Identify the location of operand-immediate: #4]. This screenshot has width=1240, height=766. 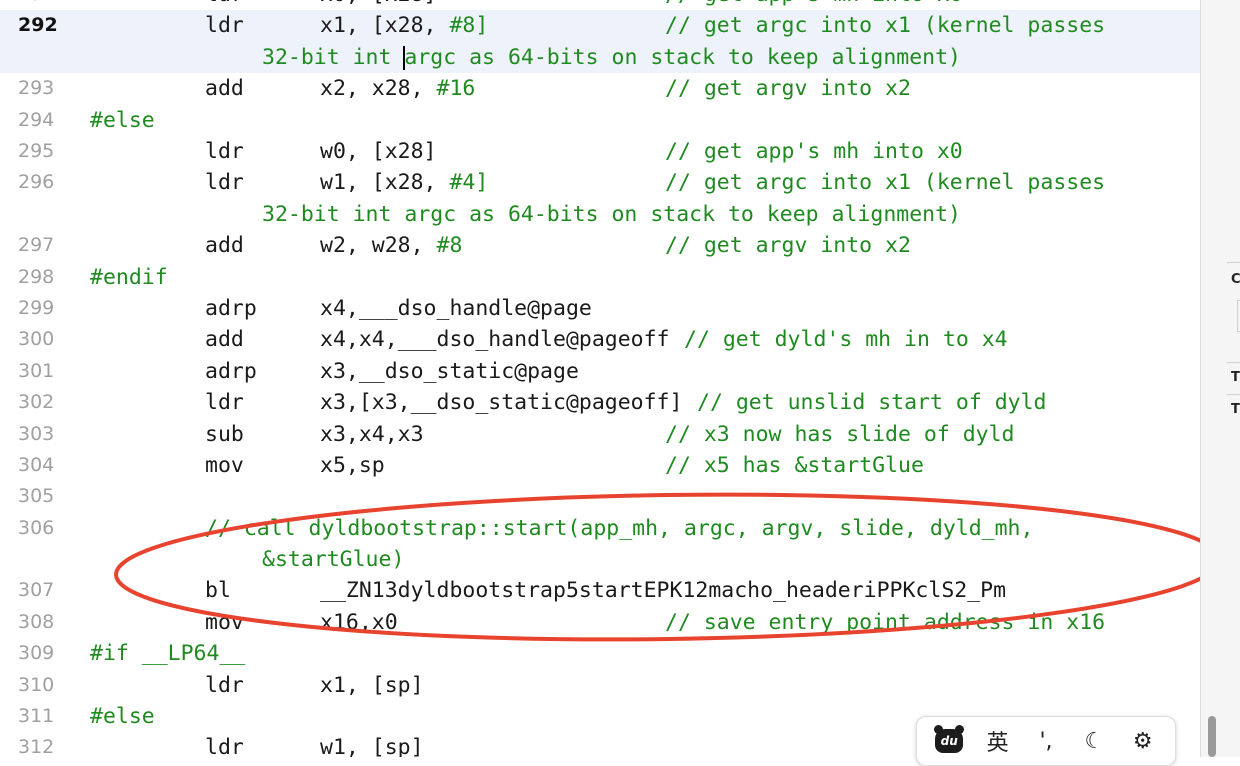
(469, 183).